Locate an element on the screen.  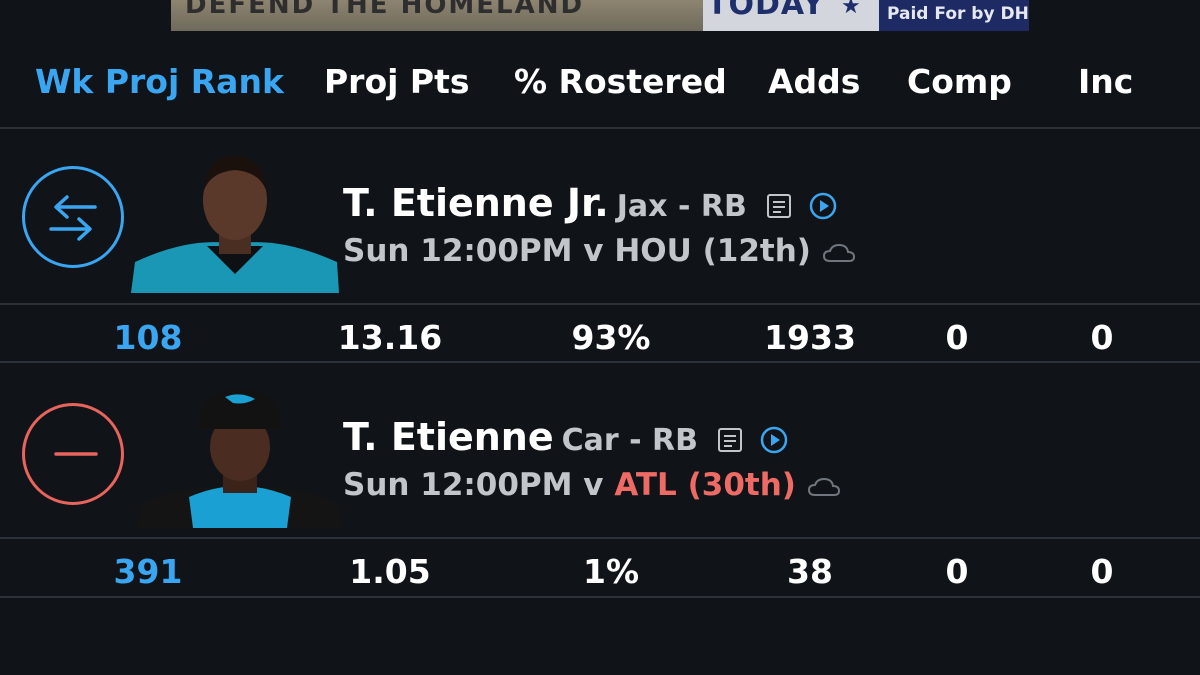
stat-pct-rostered: 1% is located at coordinates (611, 571).